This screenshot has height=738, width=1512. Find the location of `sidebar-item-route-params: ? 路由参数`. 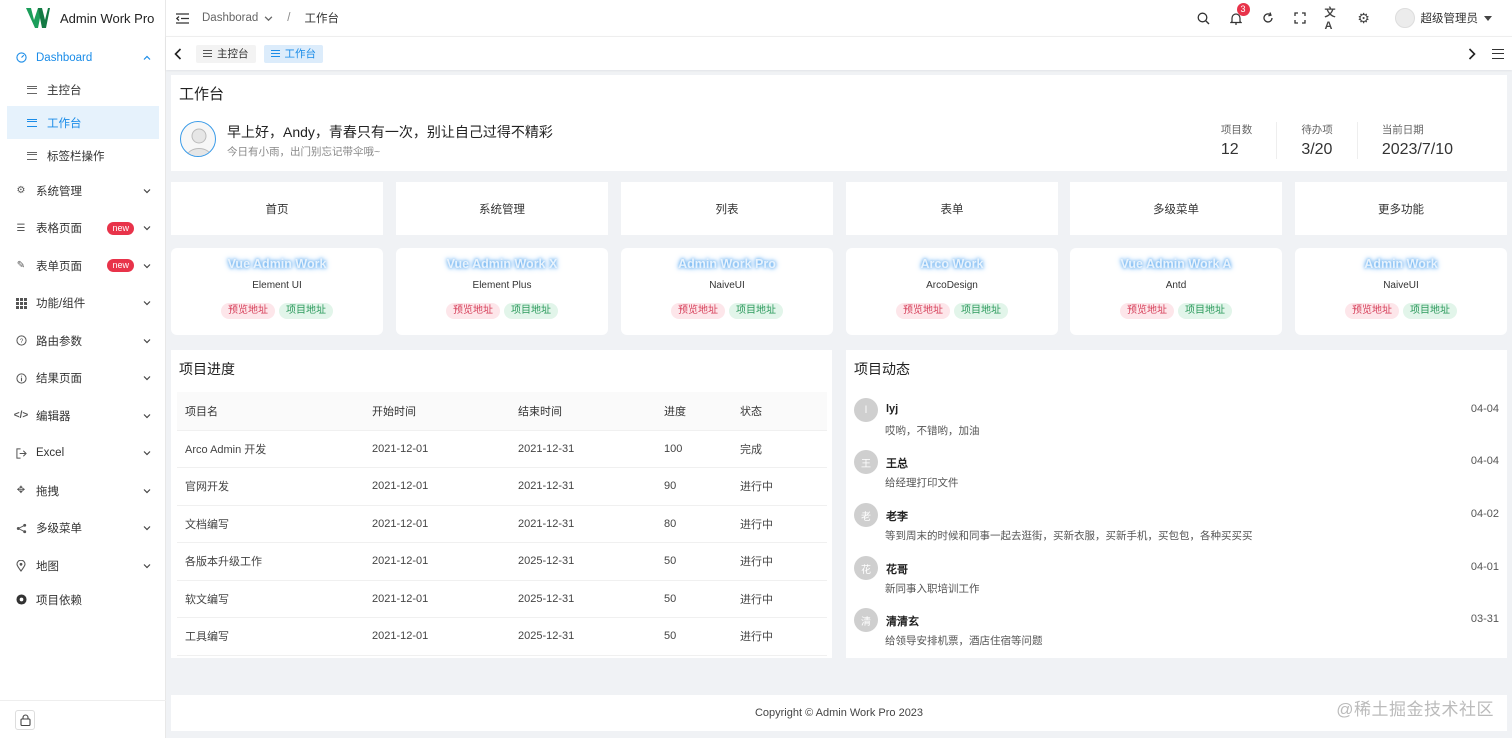

sidebar-item-route-params: ? 路由参数 is located at coordinates (82, 341).